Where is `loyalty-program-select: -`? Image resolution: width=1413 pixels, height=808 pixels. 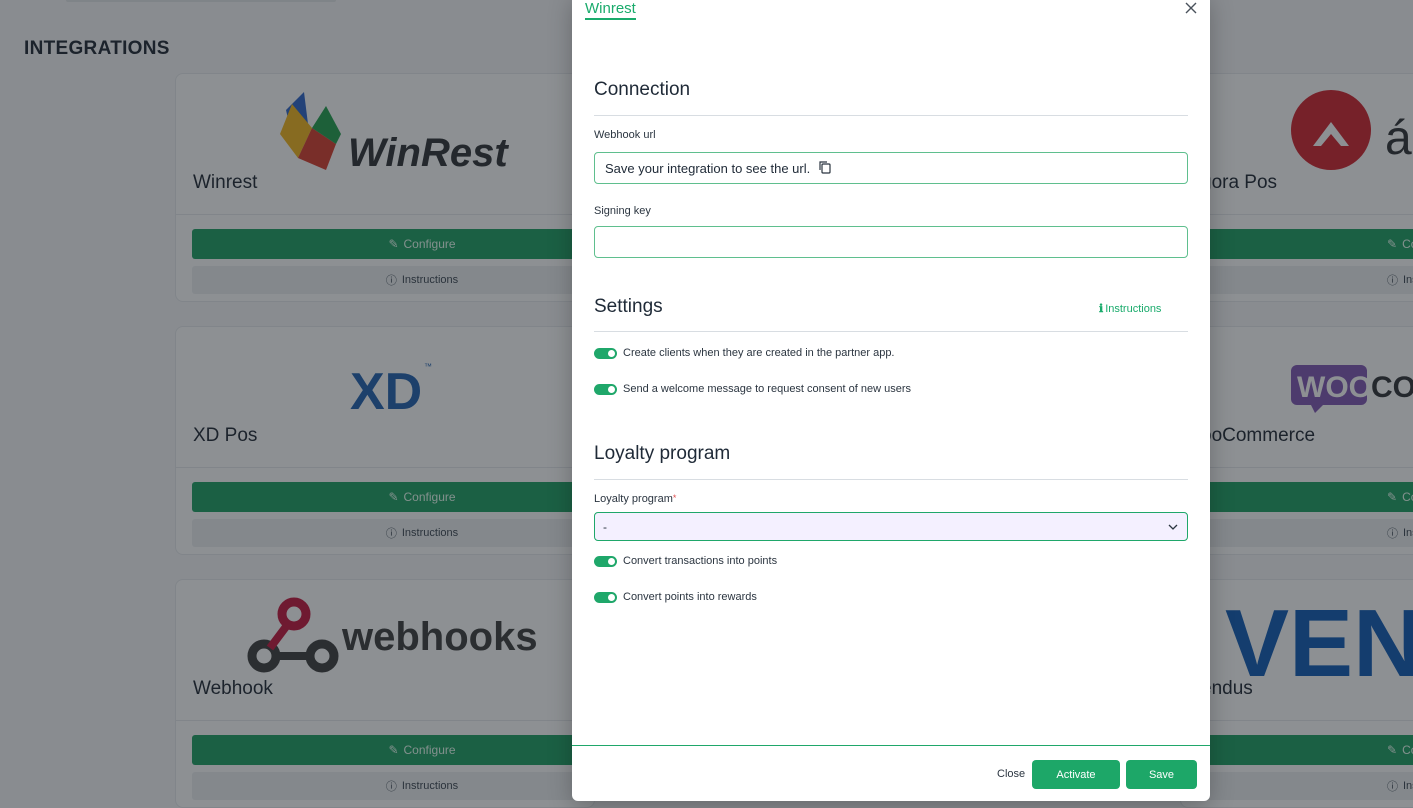 loyalty-program-select: - is located at coordinates (891, 526).